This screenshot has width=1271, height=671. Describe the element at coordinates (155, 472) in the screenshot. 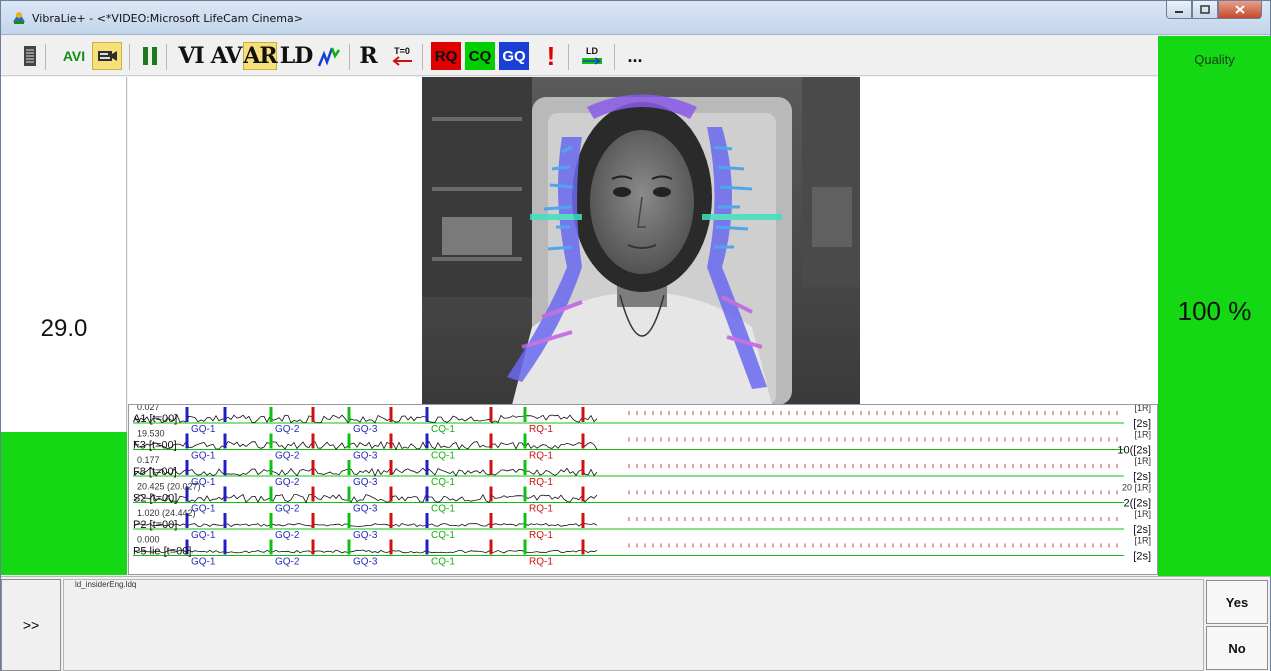

I see `channel-label: F8 [t=00]` at that location.